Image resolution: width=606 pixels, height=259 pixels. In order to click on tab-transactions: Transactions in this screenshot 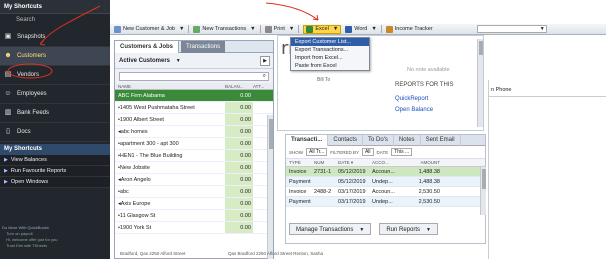, I will do `click(203, 47)`.